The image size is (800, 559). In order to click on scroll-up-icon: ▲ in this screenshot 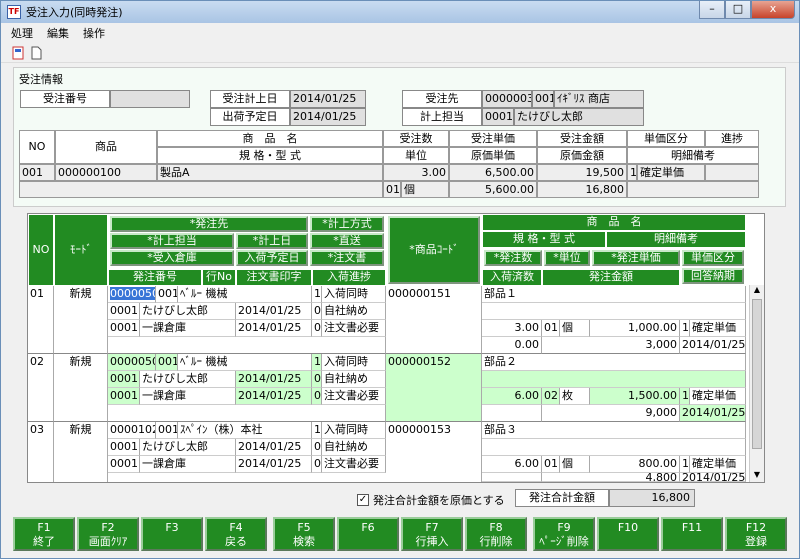, I will do `click(757, 291)`.